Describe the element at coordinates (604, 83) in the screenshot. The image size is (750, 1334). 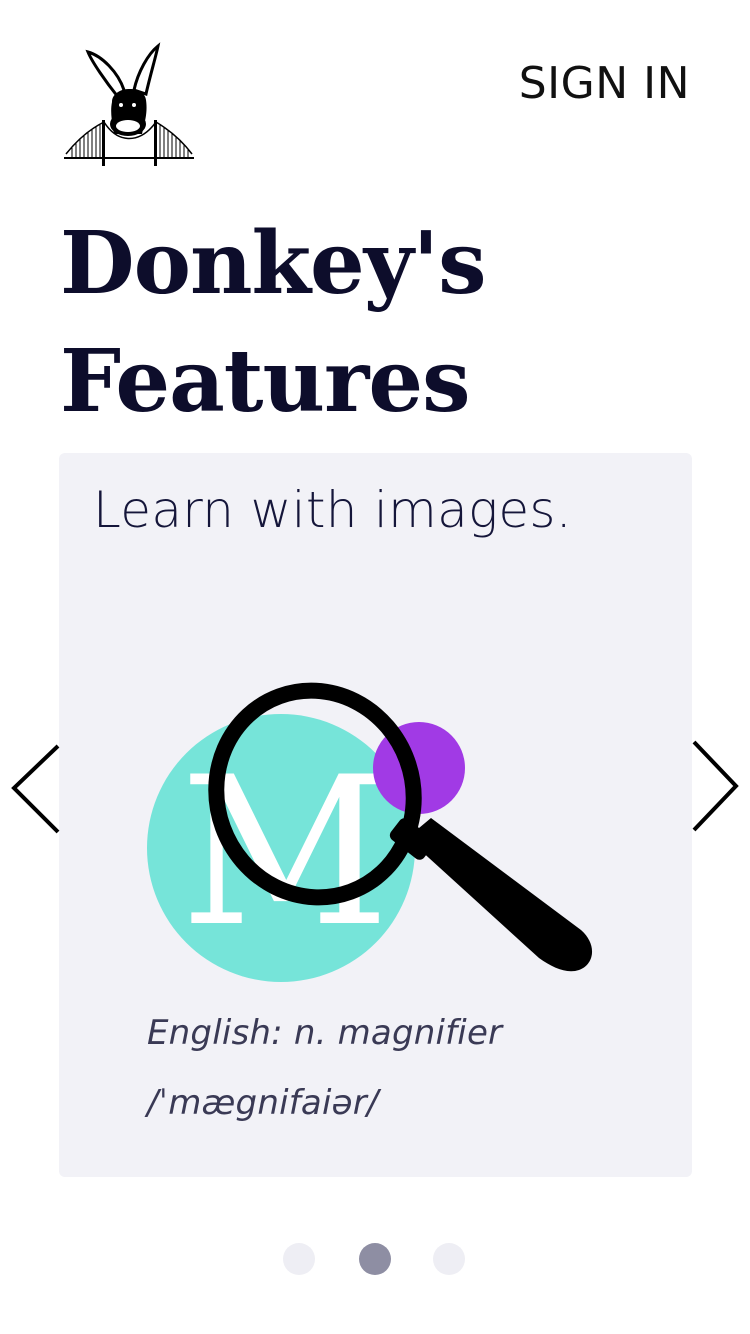
I see `sign-in-button: SIGN IN` at that location.